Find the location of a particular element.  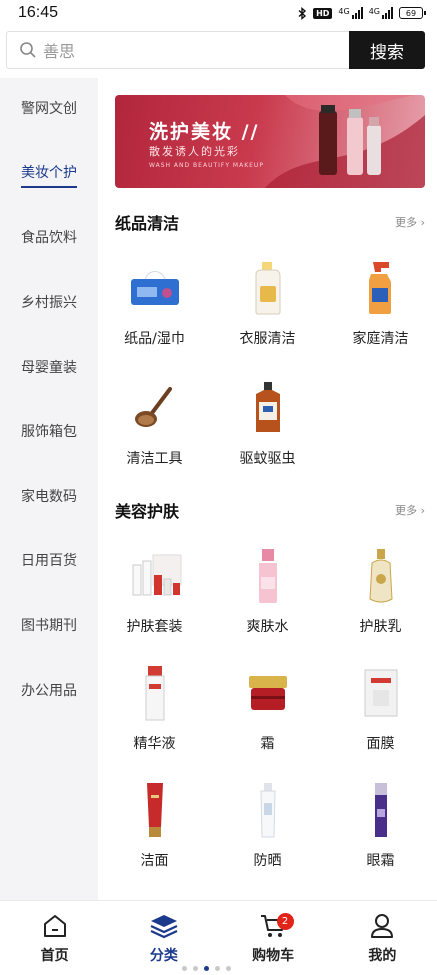

category-item-label: 纸品/湿巾 is located at coordinates (154, 339).